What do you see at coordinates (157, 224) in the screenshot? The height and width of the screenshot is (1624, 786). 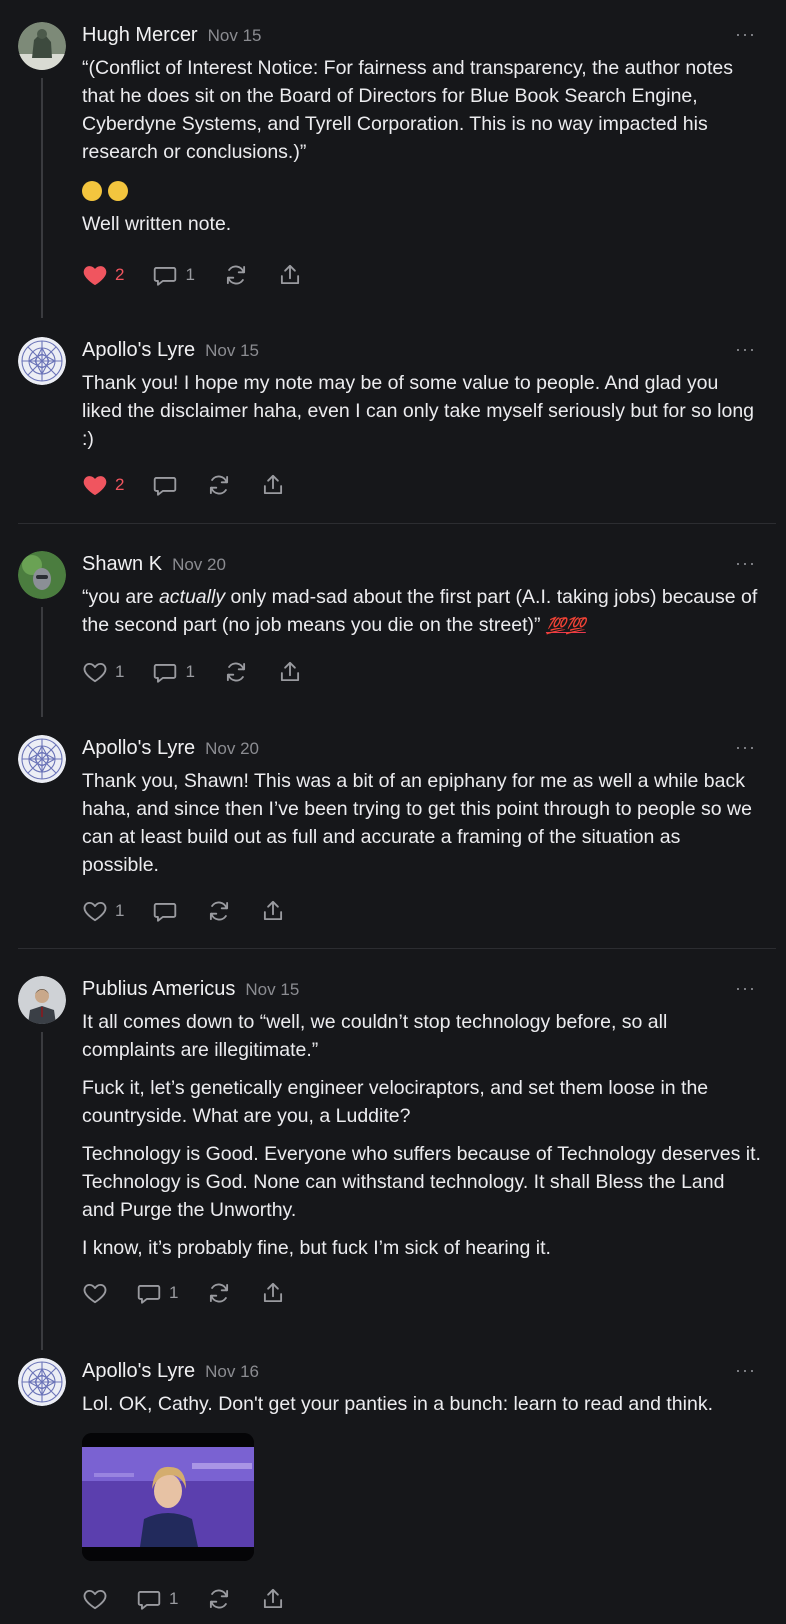 I see `comment-text: Well written note.` at bounding box center [157, 224].